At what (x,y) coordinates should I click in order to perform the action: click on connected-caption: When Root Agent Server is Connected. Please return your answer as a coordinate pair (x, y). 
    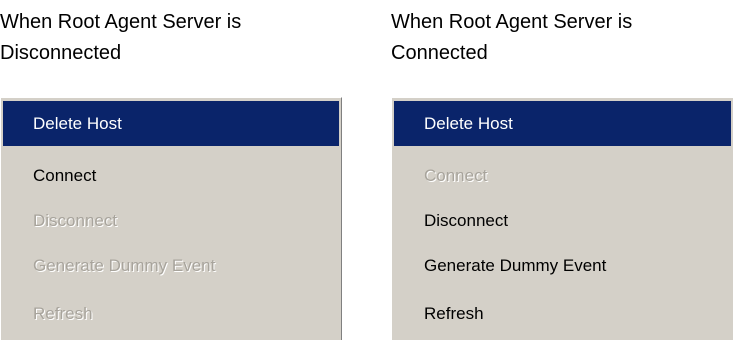
    Looking at the image, I should click on (512, 37).